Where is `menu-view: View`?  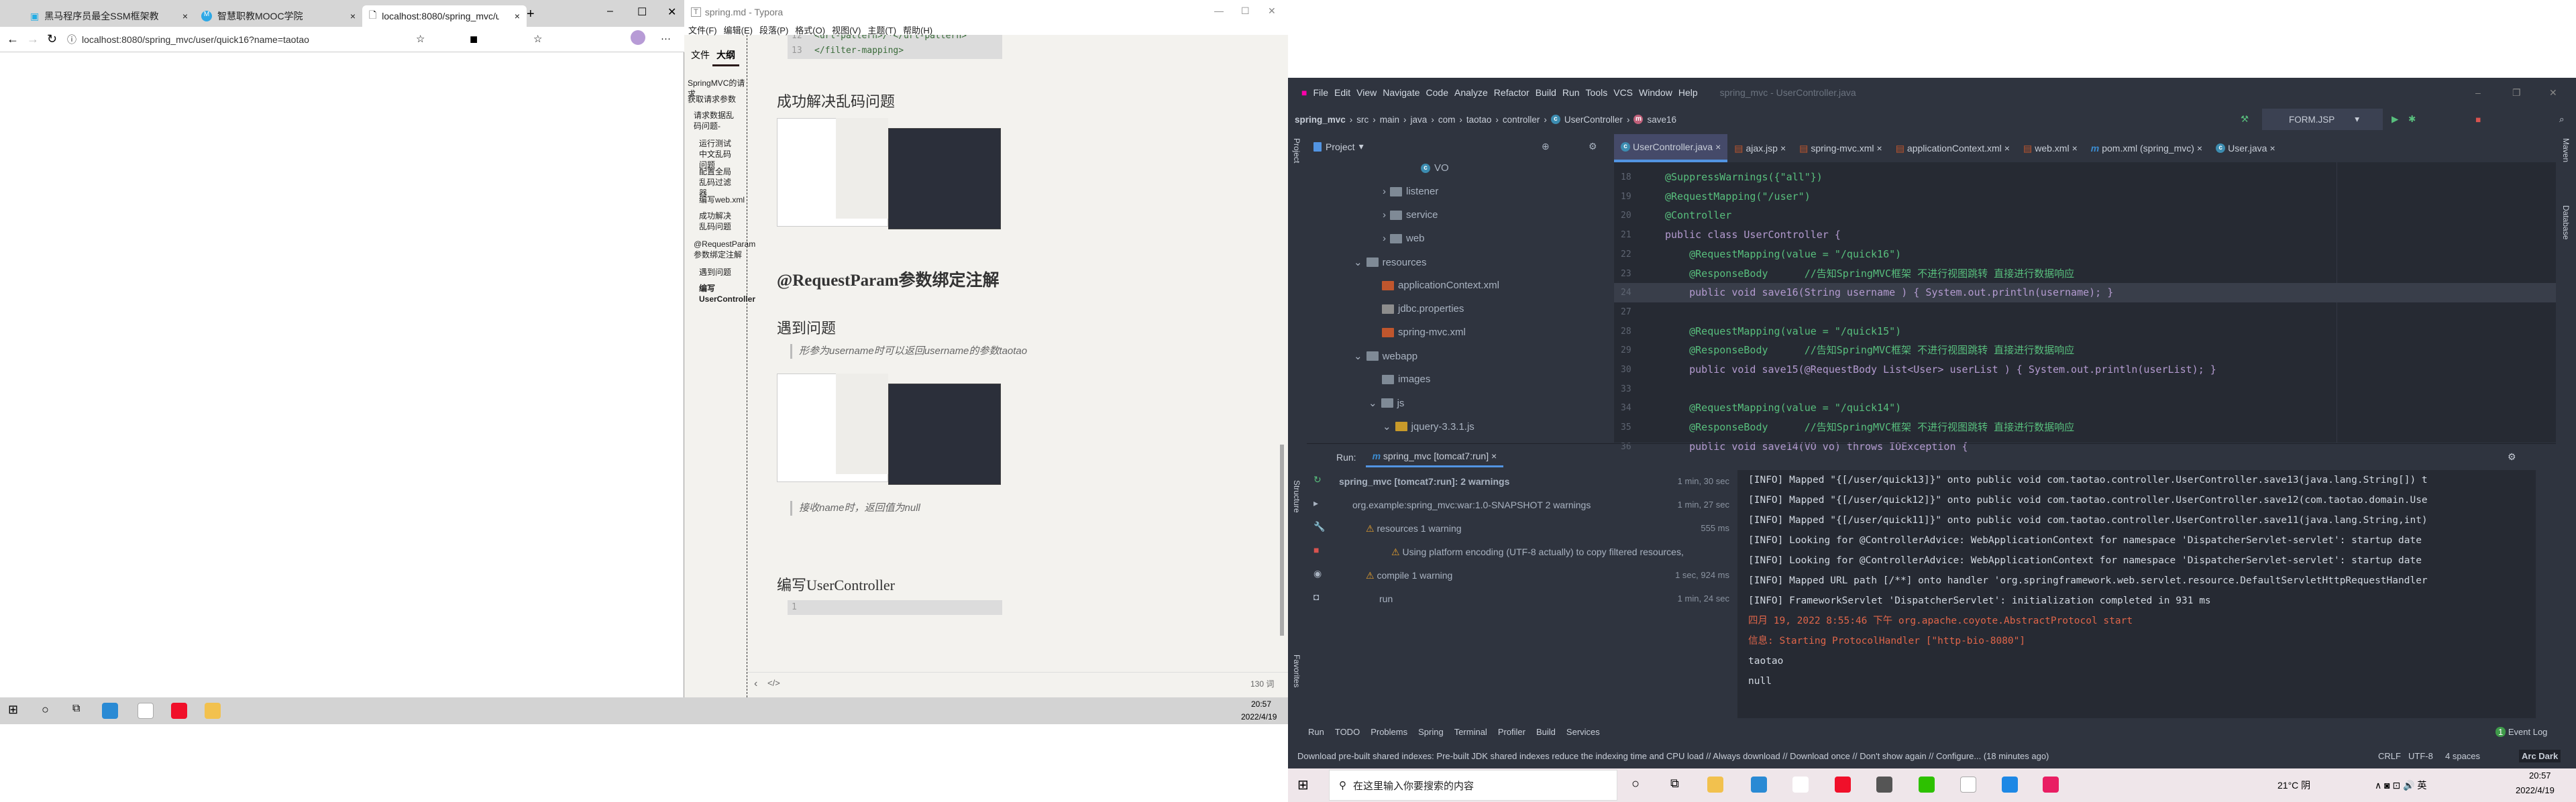
menu-view: View is located at coordinates (1366, 92).